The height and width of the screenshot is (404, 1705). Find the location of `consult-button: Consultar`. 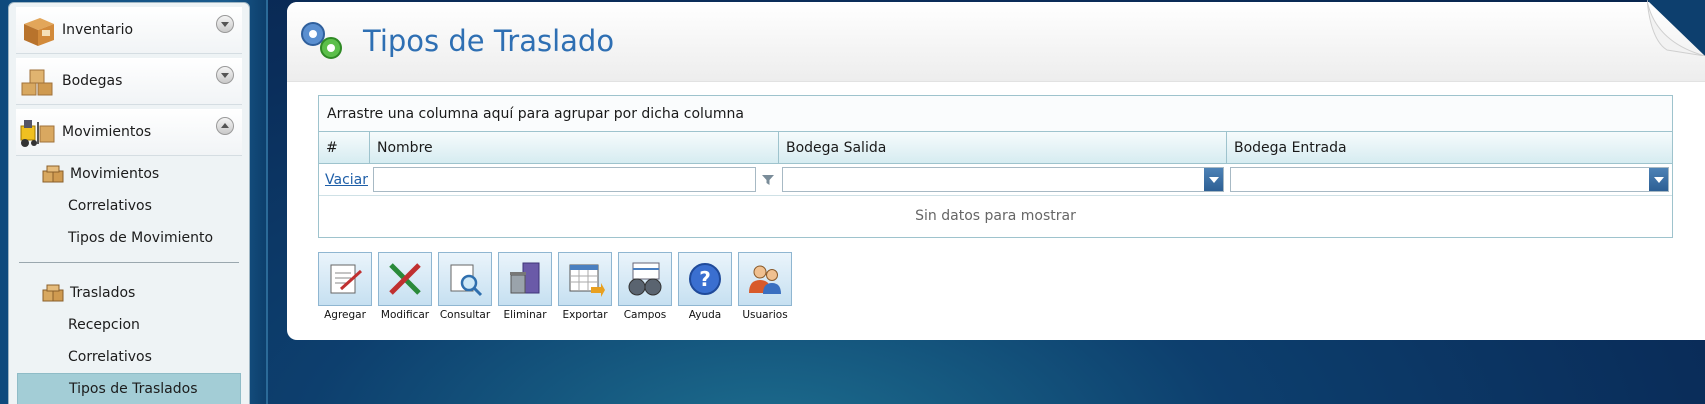

consult-button: Consultar is located at coordinates (465, 286).